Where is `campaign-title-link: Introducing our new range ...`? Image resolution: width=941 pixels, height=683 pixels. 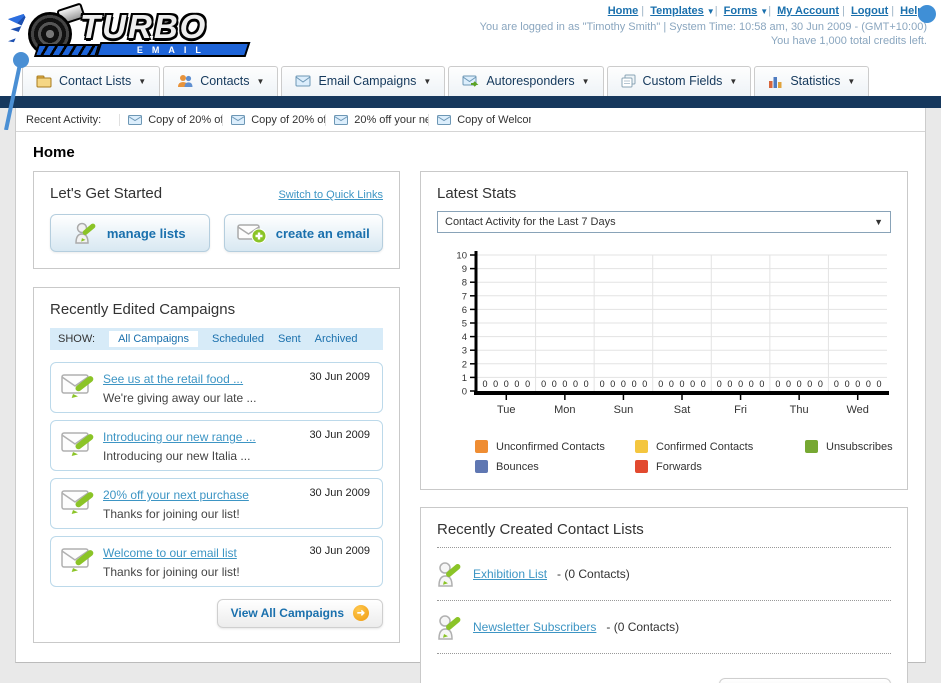
campaign-title-link: Introducing our new range ... is located at coordinates (179, 437).